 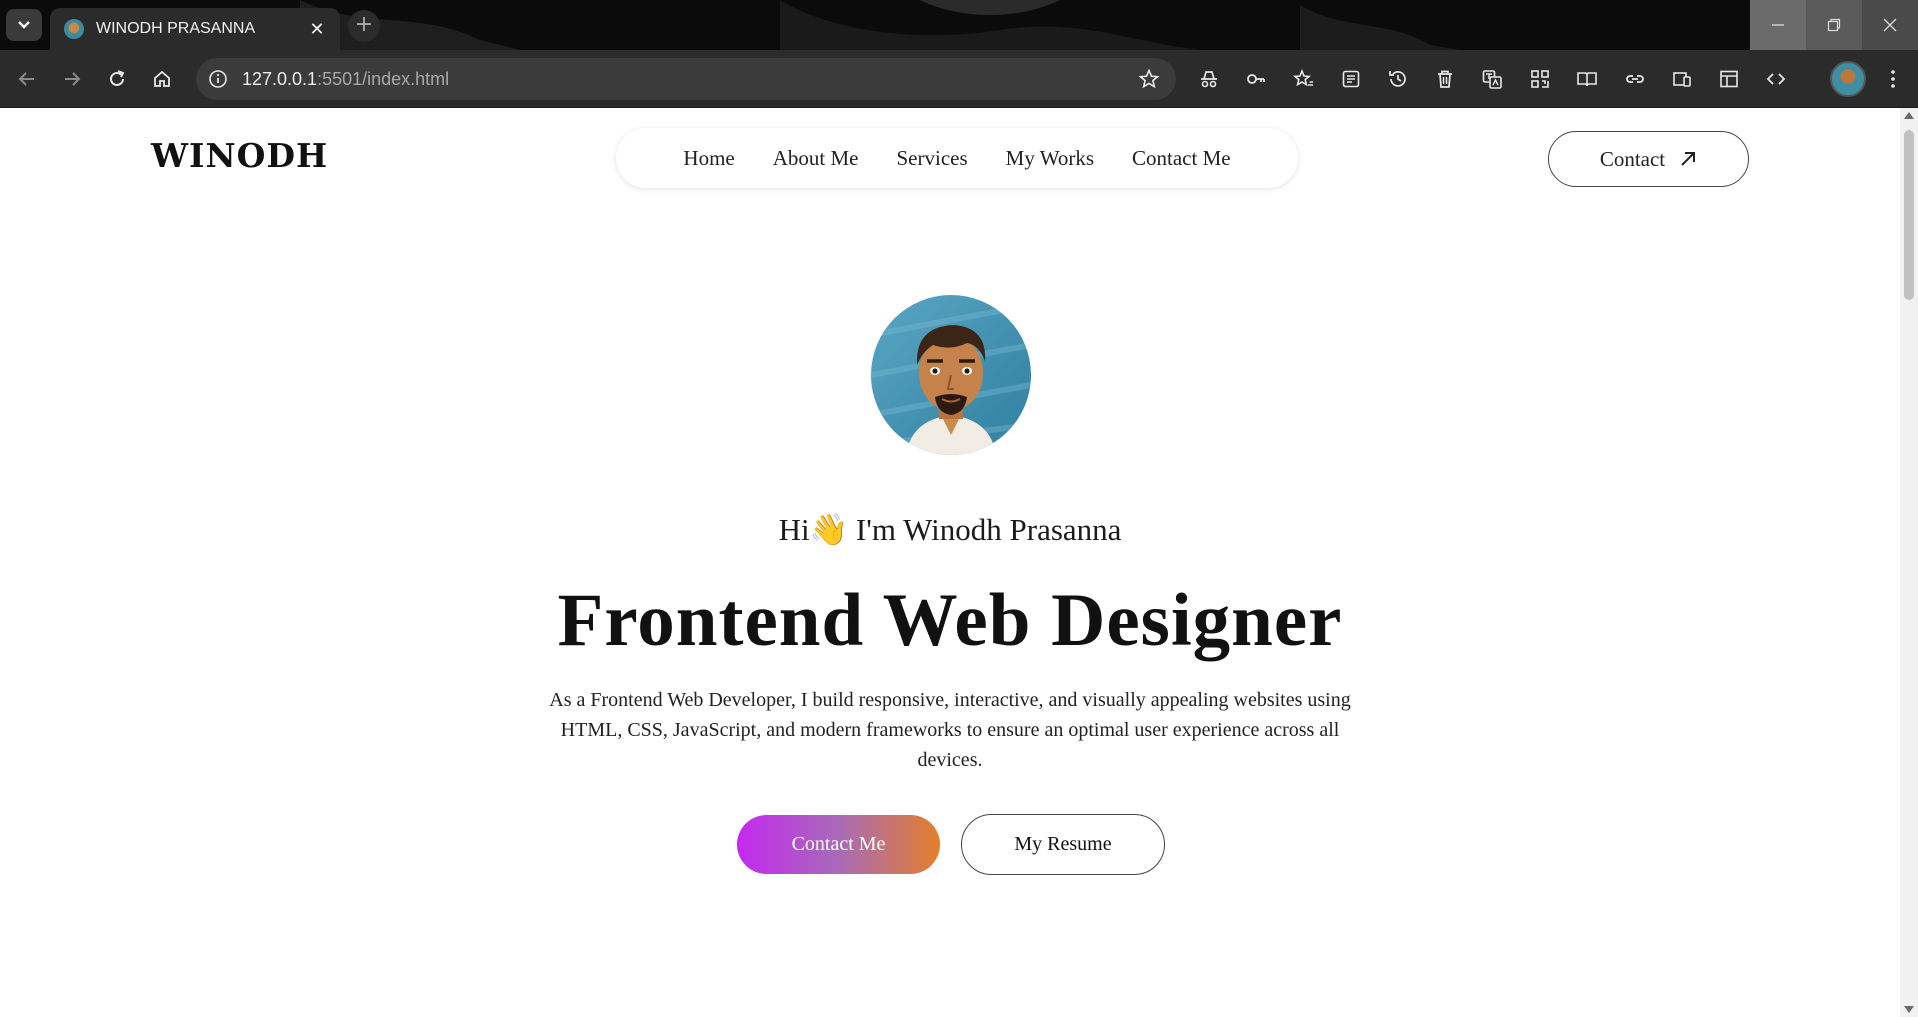 What do you see at coordinates (932, 158) in the screenshot?
I see `nav-services: Services` at bounding box center [932, 158].